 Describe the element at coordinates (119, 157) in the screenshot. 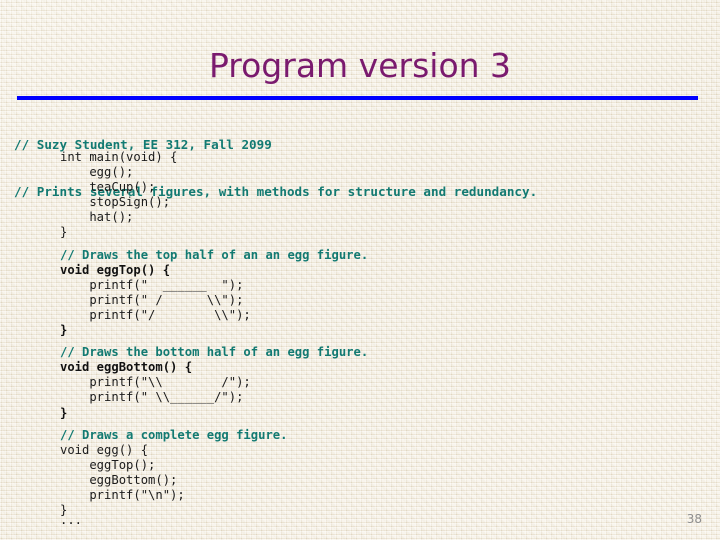

I see `code-line: int main(void) {` at that location.